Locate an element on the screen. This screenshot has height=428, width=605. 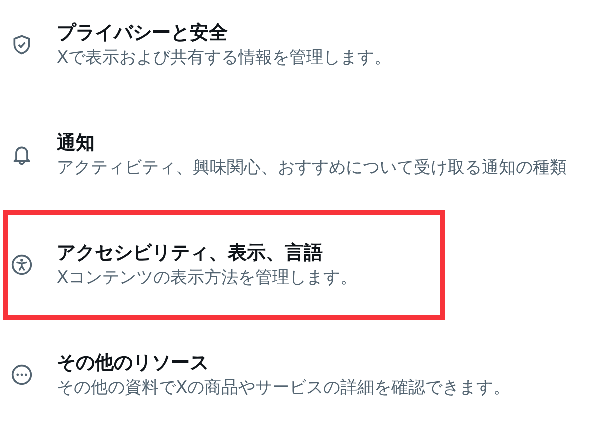
item-description: Xコンテンツの表示方法を管理します。 is located at coordinates (207, 278).